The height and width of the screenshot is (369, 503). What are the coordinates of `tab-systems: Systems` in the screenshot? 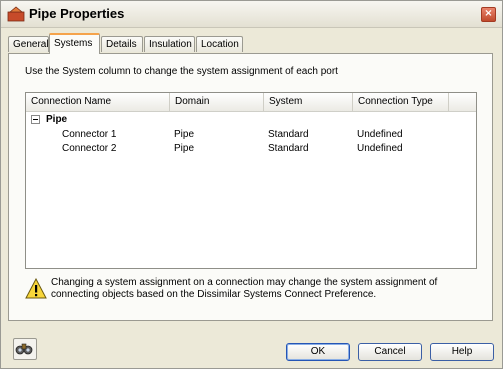 It's located at (74, 43).